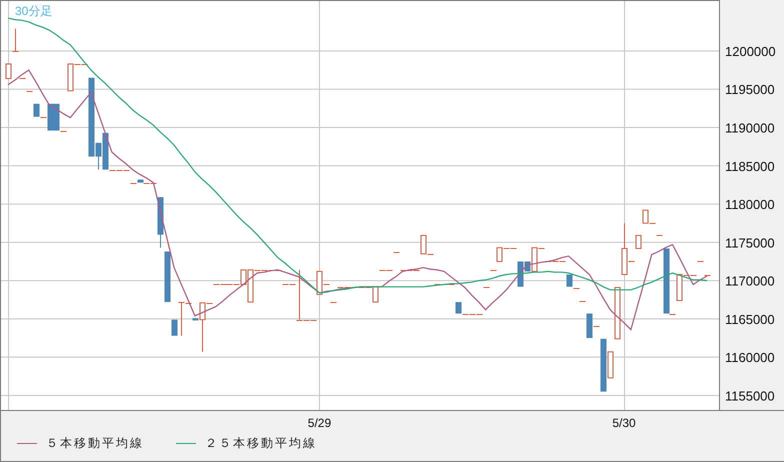  What do you see at coordinates (750, 281) in the screenshot?
I see `axis-label: 1170000` at bounding box center [750, 281].